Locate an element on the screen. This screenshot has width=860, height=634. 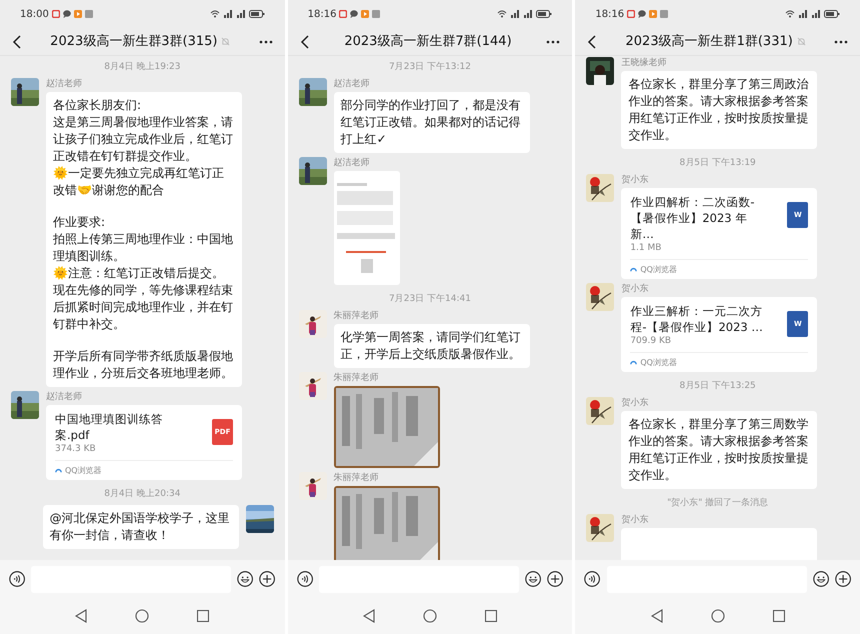
message-text: 开学后所有同学带齐纸质版暑假地理作业，分班后交各班地理老师。 is located at coordinates (143, 365).